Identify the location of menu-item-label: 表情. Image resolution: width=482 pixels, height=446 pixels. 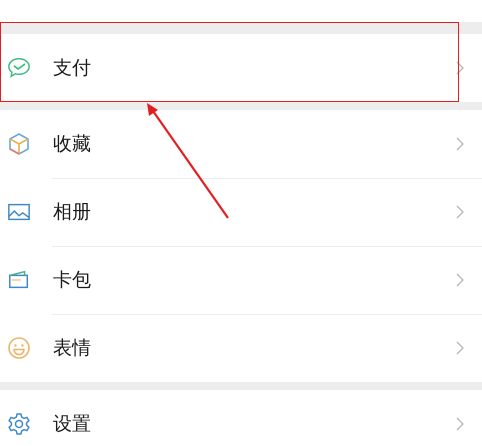
(72, 348).